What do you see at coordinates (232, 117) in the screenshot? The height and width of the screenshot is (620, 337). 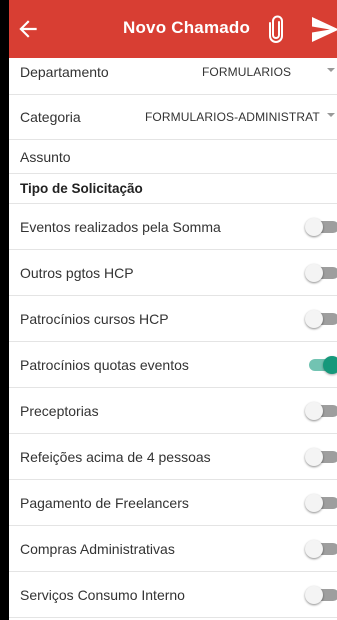 I see `categoria-value: FORMULARIOS-ADMINISTRAT` at bounding box center [232, 117].